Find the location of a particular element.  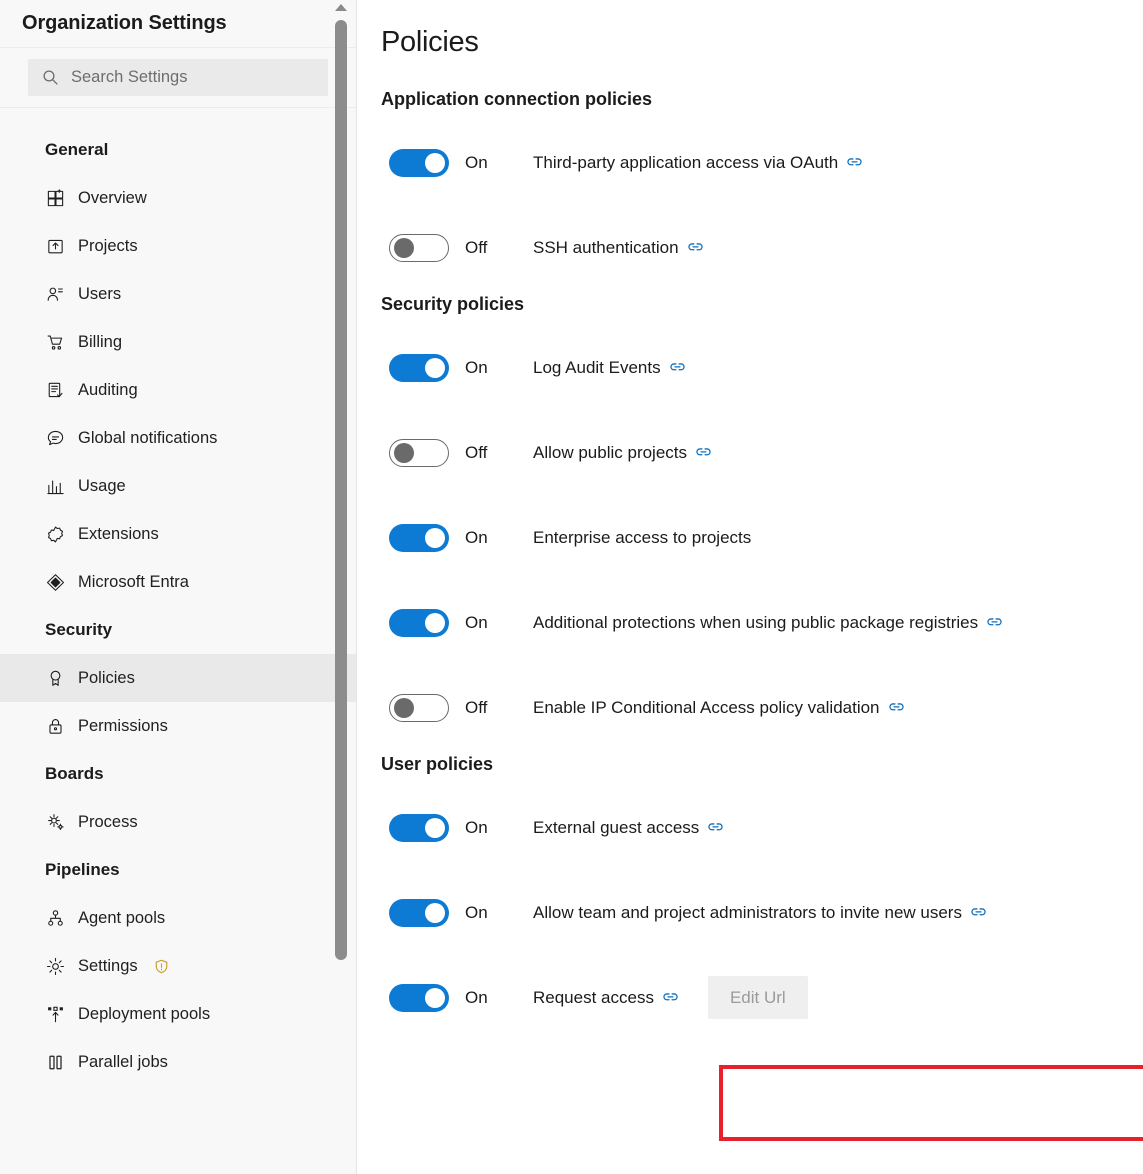

policy-label-wrap: External guest access is located at coordinates (628, 828).